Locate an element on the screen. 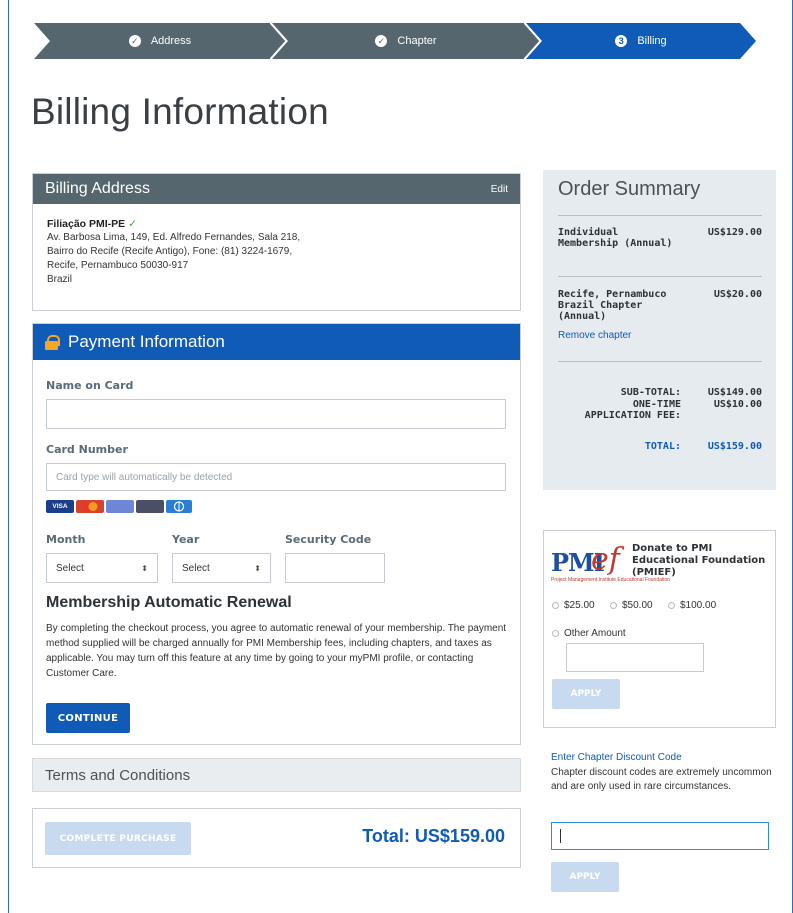 The image size is (793, 913). item-price: US$20.00 is located at coordinates (737, 294).